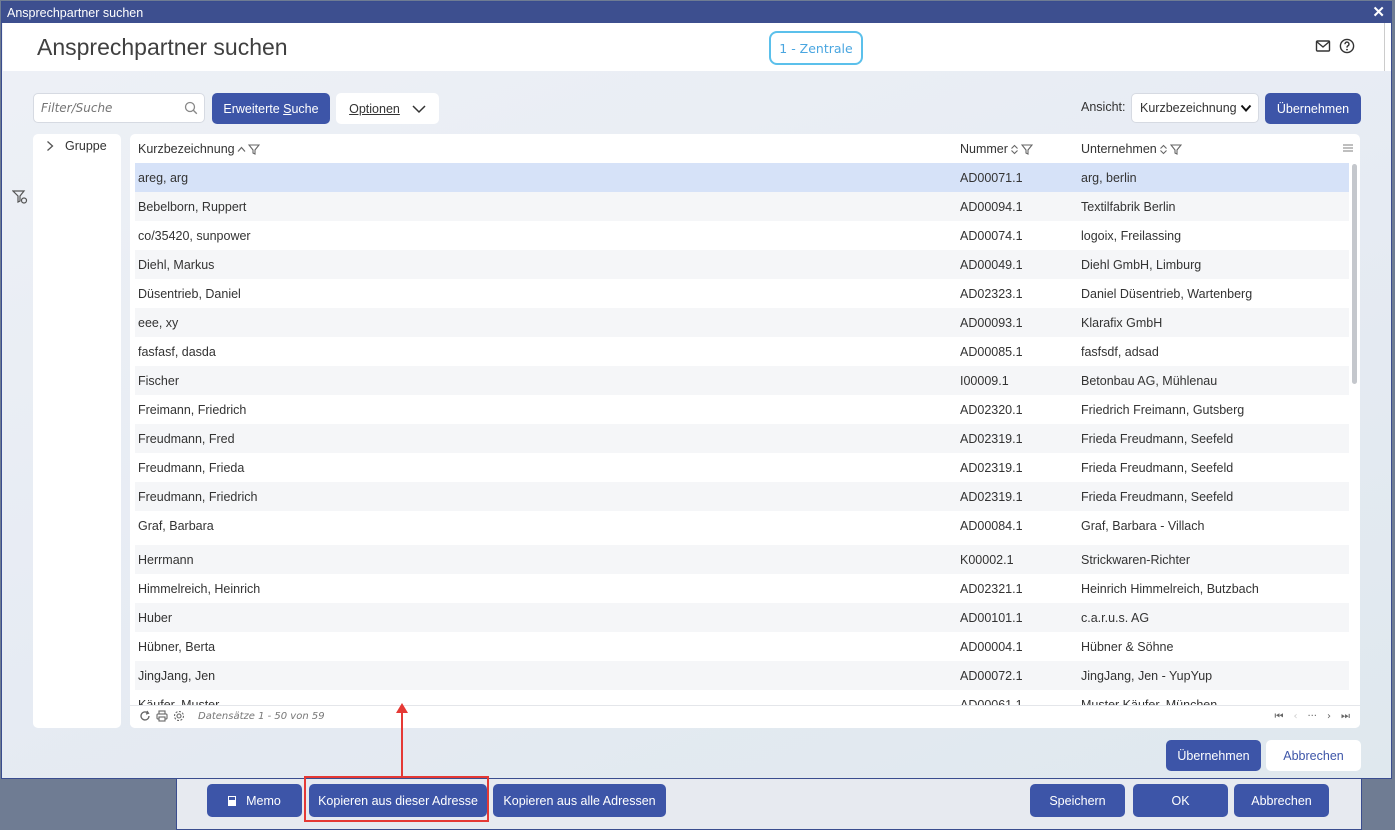  What do you see at coordinates (189, 294) in the screenshot?
I see `table-cell: Düsentrieb, Daniel` at bounding box center [189, 294].